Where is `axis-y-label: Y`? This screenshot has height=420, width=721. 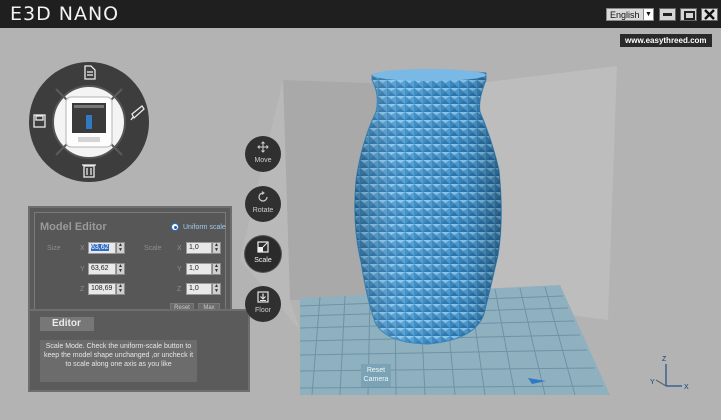
axis-y-label: Y is located at coordinates (652, 382).